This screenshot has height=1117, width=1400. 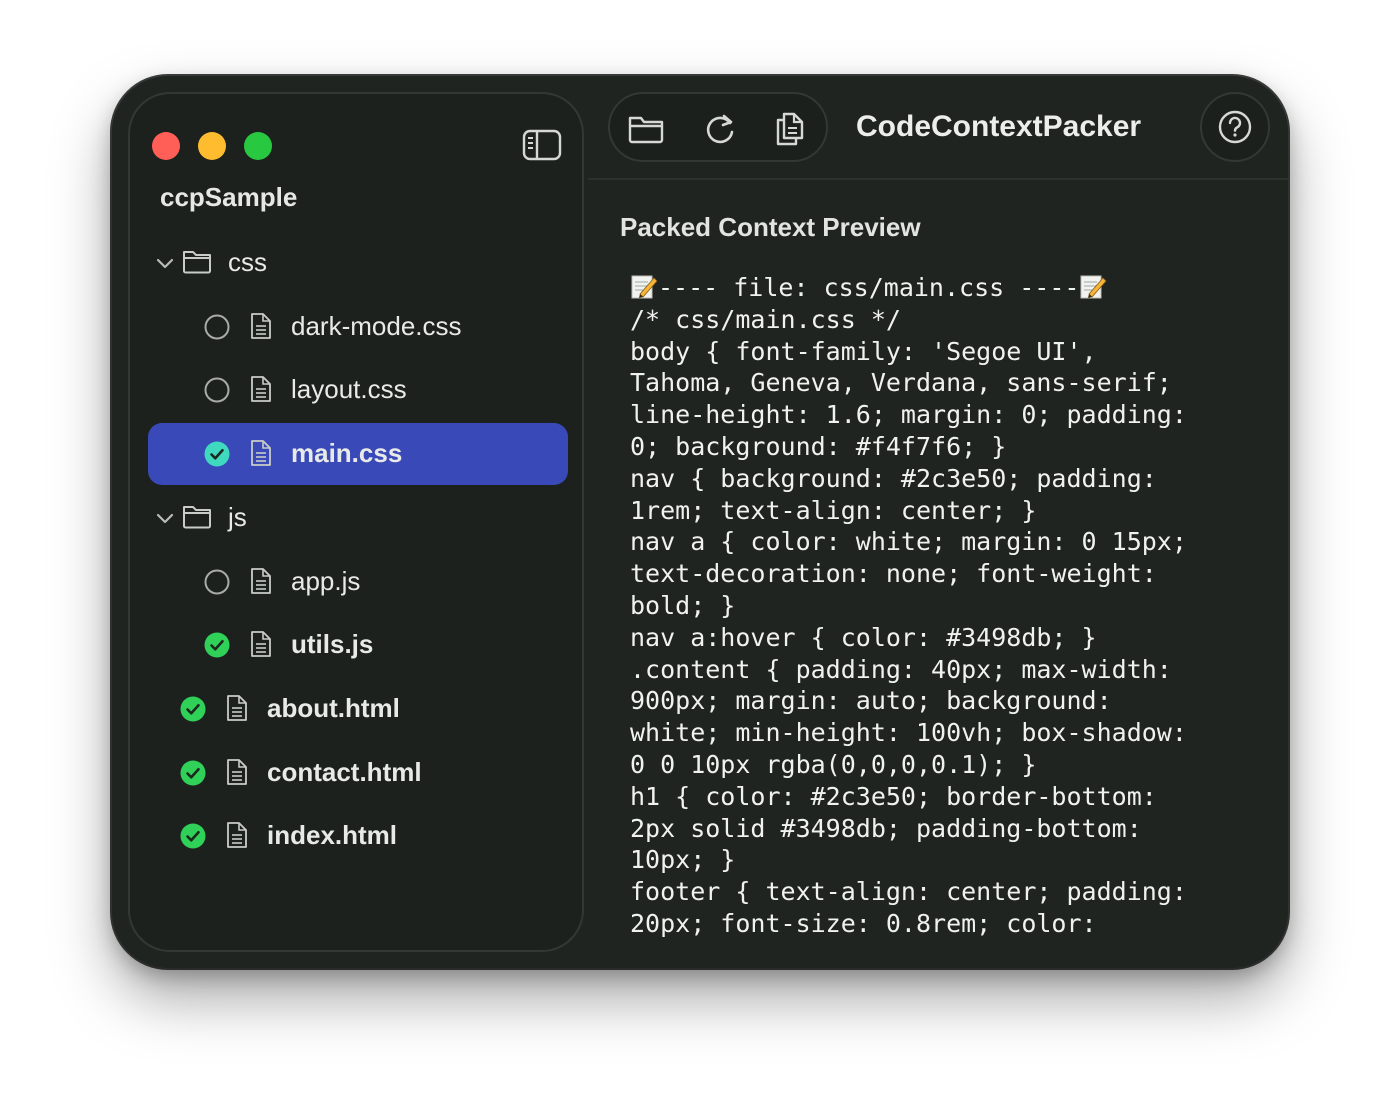 What do you see at coordinates (542, 145) in the screenshot?
I see `sidebar-toggle-icon` at bounding box center [542, 145].